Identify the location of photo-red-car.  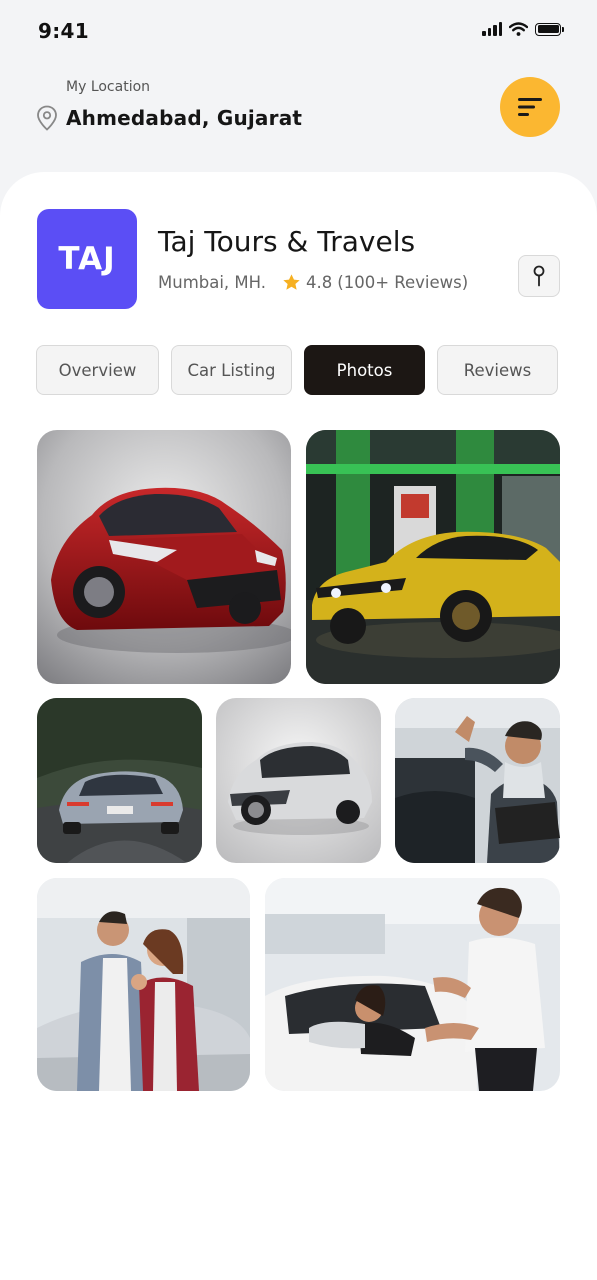
(164, 557).